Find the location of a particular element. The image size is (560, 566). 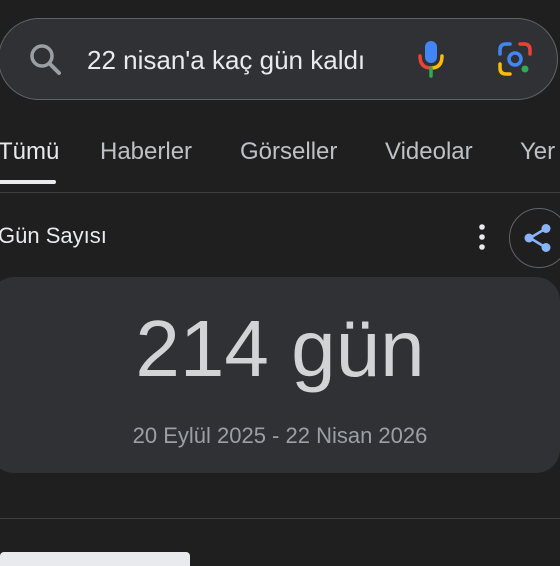

section-divider is located at coordinates (280, 518).